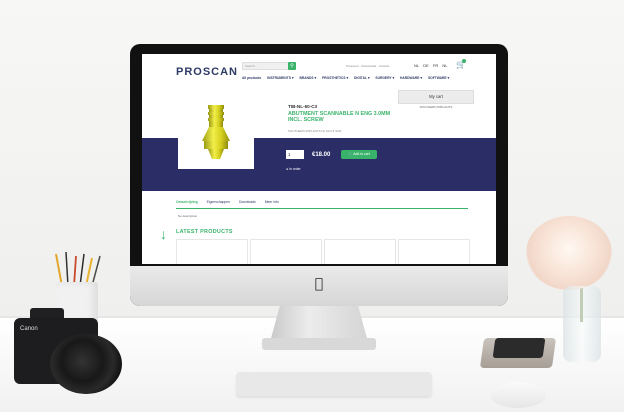 Image resolution: width=624 pixels, height=412 pixels. I want to click on stock-status: ● In order, so click(293, 169).